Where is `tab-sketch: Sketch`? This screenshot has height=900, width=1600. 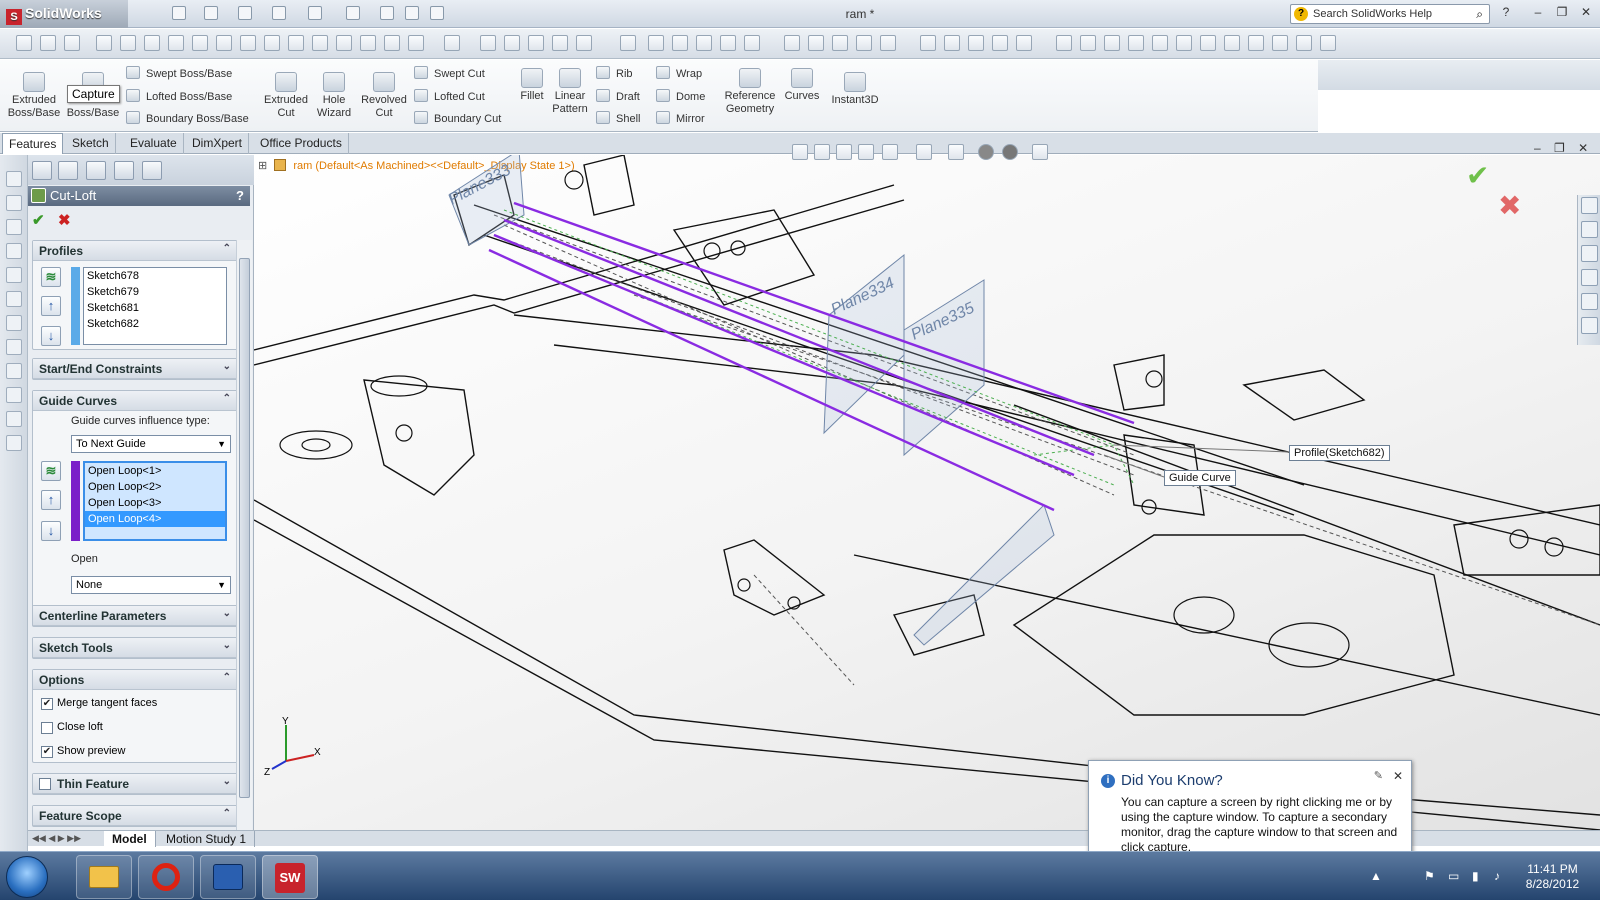
tab-sketch: Sketch is located at coordinates (91, 143).